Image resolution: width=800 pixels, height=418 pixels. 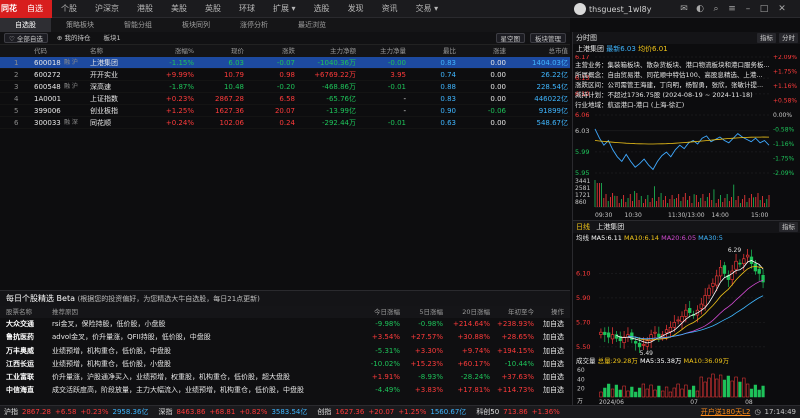 I want to click on promo-link: 开户送180天L2, so click(x=726, y=412).